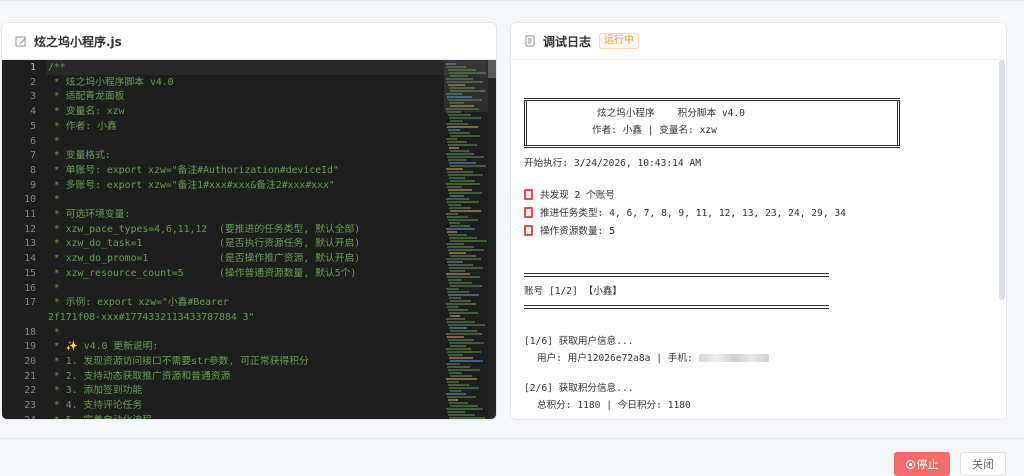 The height and width of the screenshot is (476, 1024). What do you see at coordinates (30, 332) in the screenshot?
I see `line-number: 18` at bounding box center [30, 332].